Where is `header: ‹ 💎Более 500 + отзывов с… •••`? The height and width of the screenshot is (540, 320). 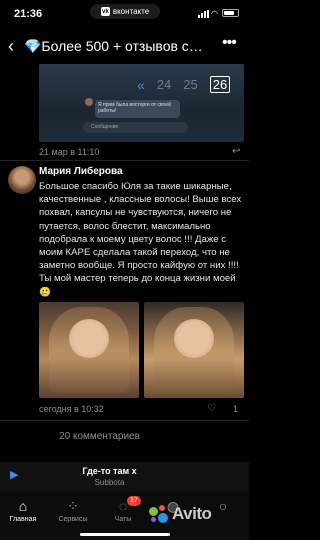
header: ‹ 💎Более 500 + отзывов с… ••• is located at coordinates (124, 47).